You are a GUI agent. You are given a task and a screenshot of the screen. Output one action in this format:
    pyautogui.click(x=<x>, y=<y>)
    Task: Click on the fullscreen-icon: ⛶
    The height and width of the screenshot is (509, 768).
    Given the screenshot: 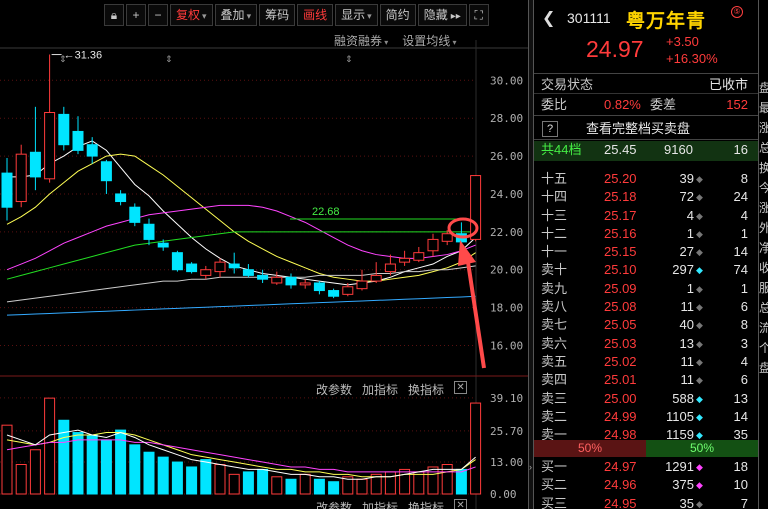 What is the action you would take?
    pyautogui.click(x=478, y=15)
    